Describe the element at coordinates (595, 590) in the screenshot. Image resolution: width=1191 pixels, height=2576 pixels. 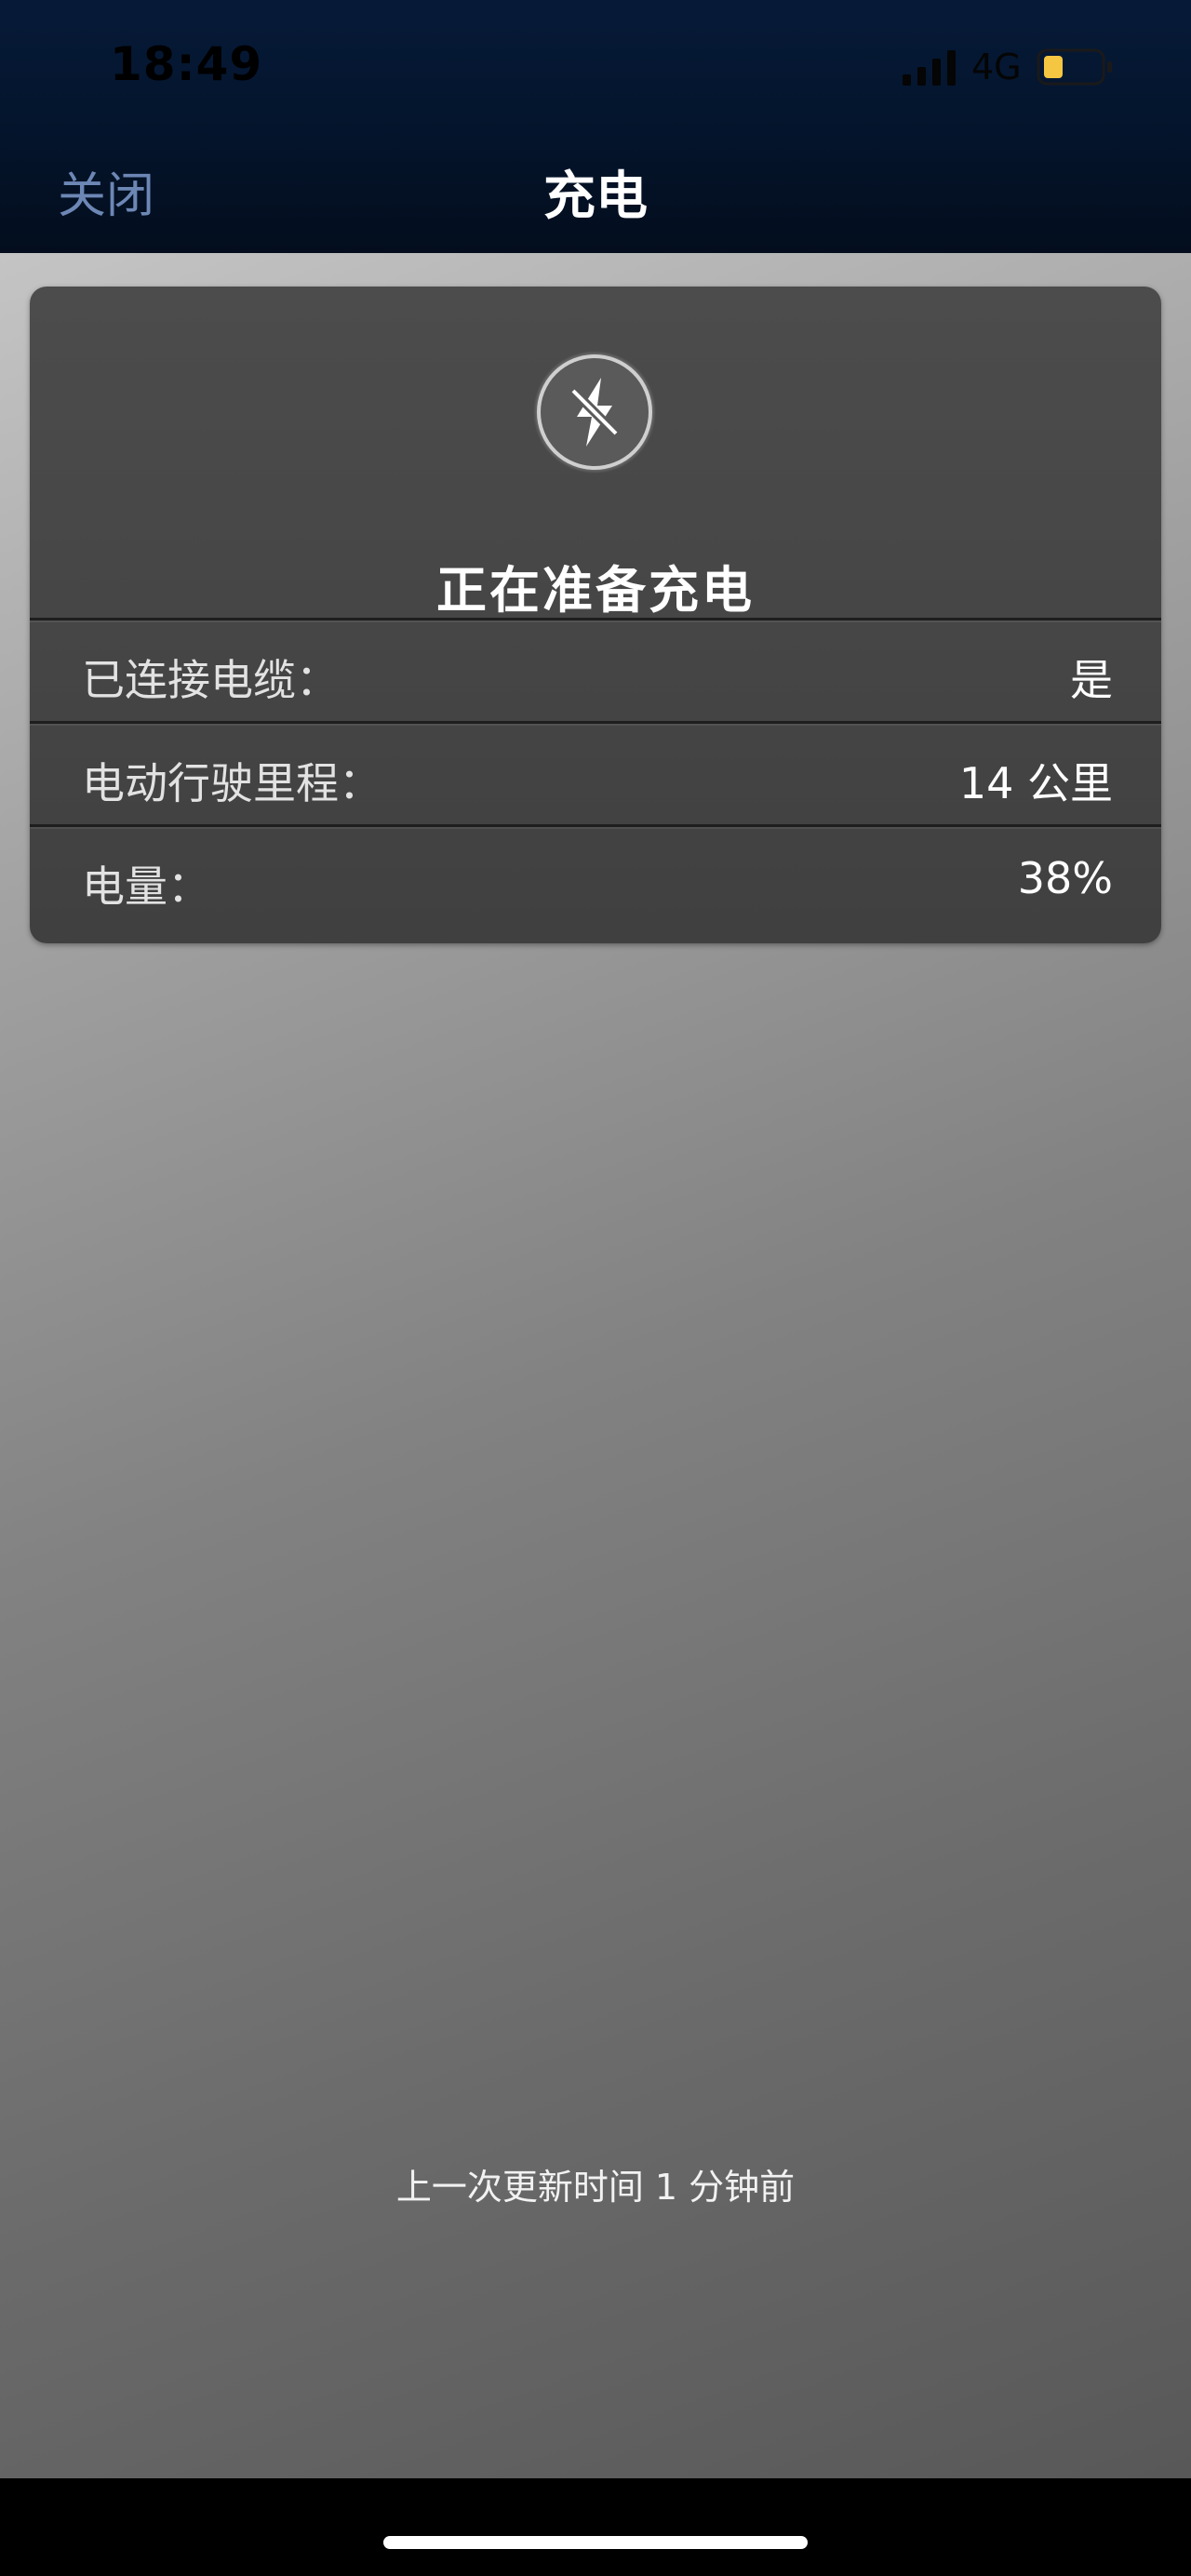
I see `charging-status-title: 正在准备充电` at that location.